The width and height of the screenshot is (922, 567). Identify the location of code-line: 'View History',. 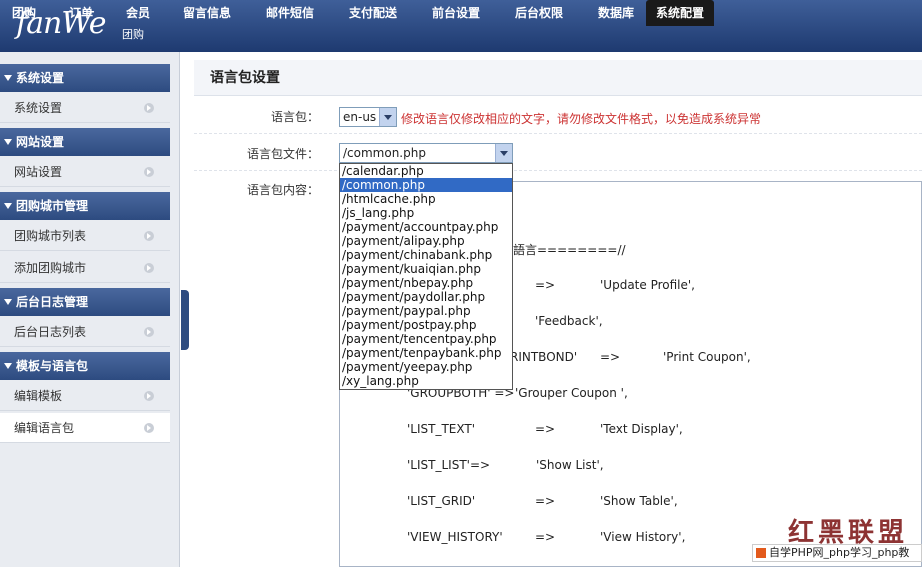
(643, 537).